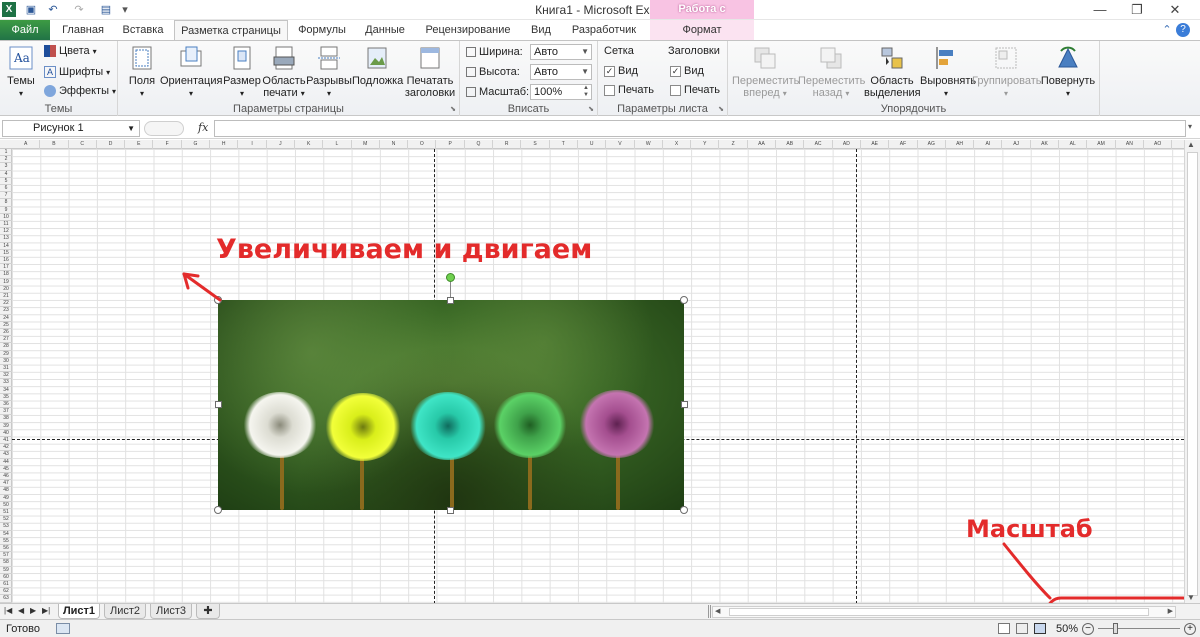 The width and height of the screenshot is (1200, 637). I want to click on row-header: 1, so click(6, 153).